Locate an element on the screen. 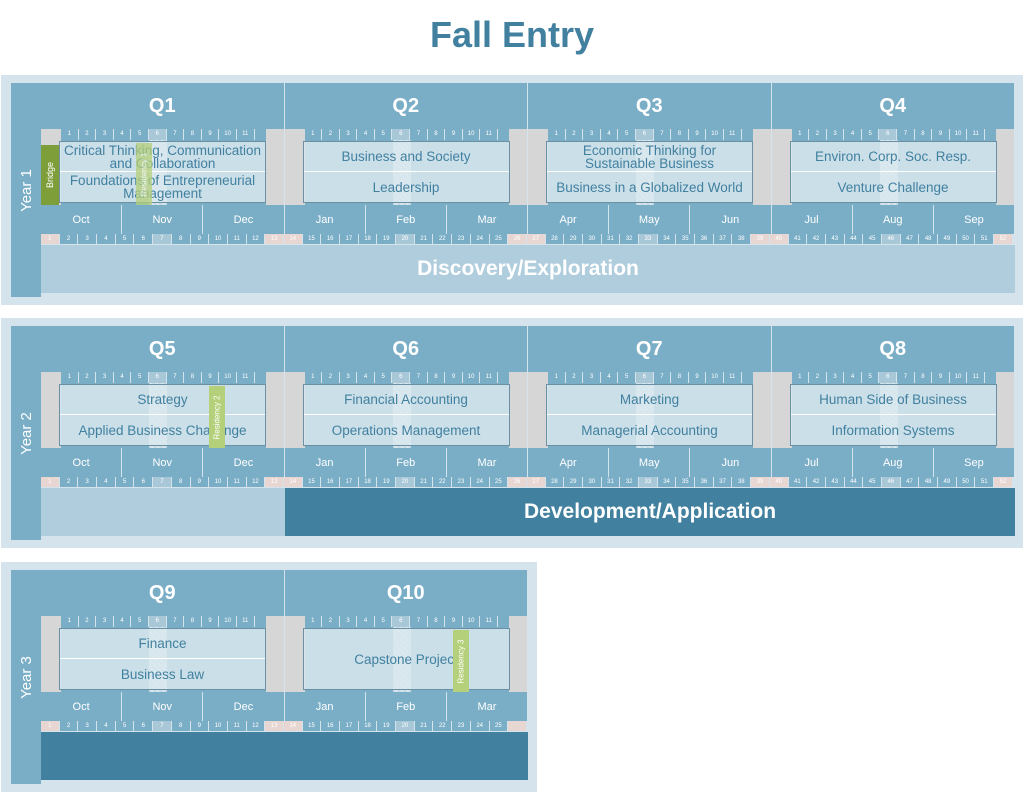  week-number: 36 is located at coordinates (704, 482).